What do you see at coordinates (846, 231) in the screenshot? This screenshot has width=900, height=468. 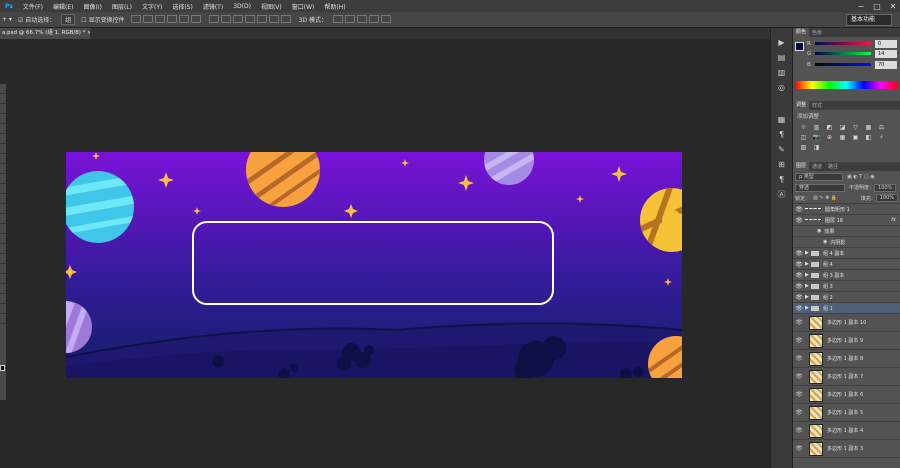 I see `effects-row: ◉ 效果` at bounding box center [846, 231].